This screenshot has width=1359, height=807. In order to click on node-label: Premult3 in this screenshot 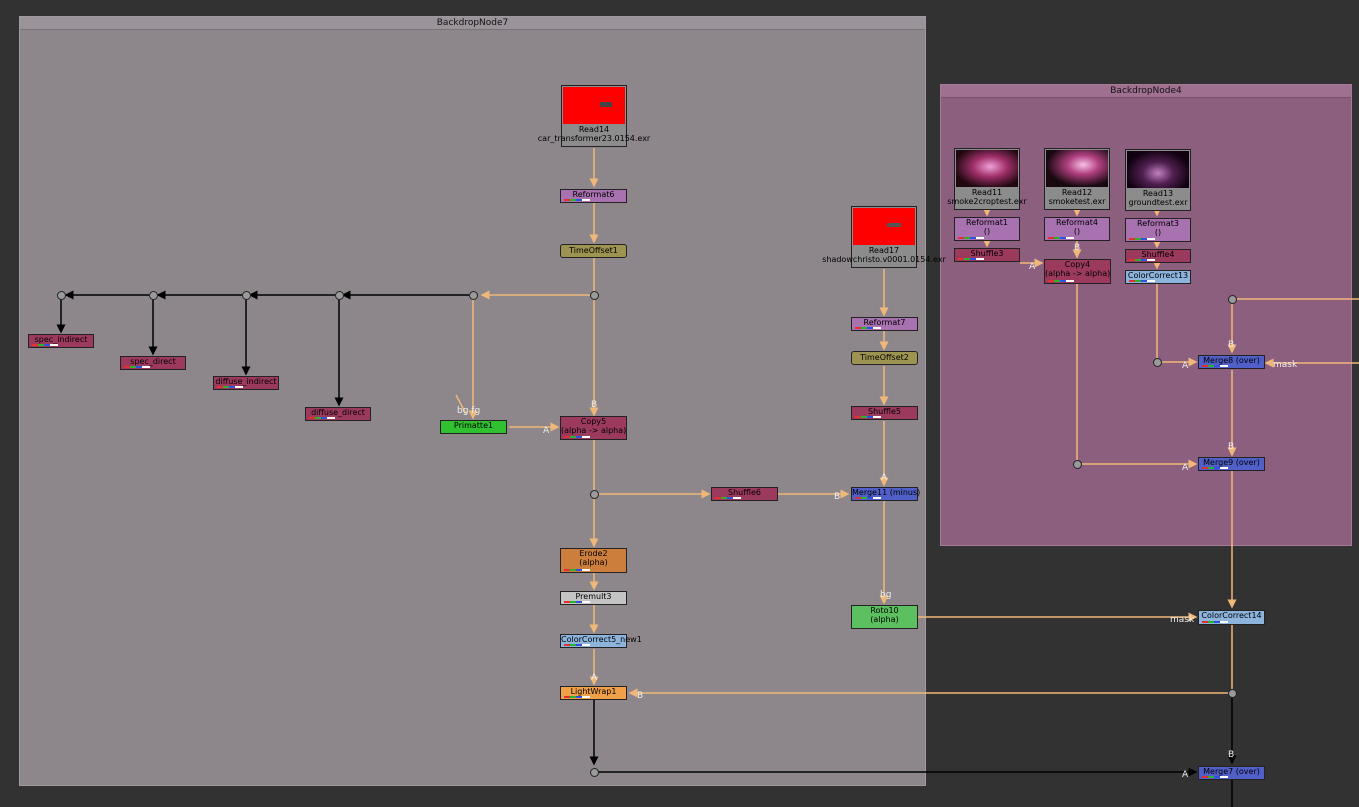, I will do `click(593, 596)`.